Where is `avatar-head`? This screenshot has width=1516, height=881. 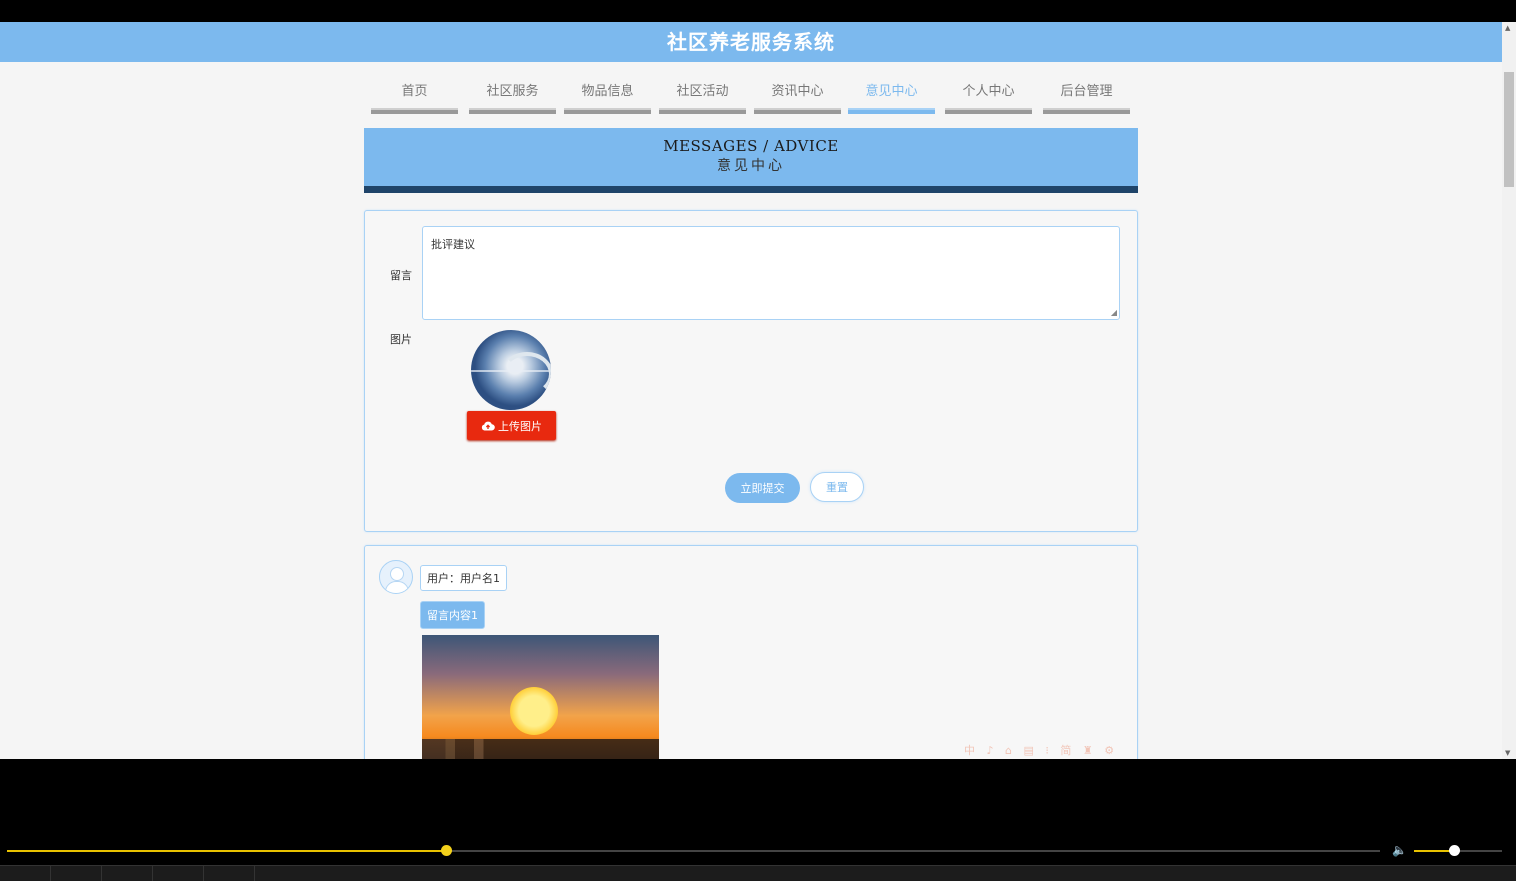
avatar-head is located at coordinates (397, 574).